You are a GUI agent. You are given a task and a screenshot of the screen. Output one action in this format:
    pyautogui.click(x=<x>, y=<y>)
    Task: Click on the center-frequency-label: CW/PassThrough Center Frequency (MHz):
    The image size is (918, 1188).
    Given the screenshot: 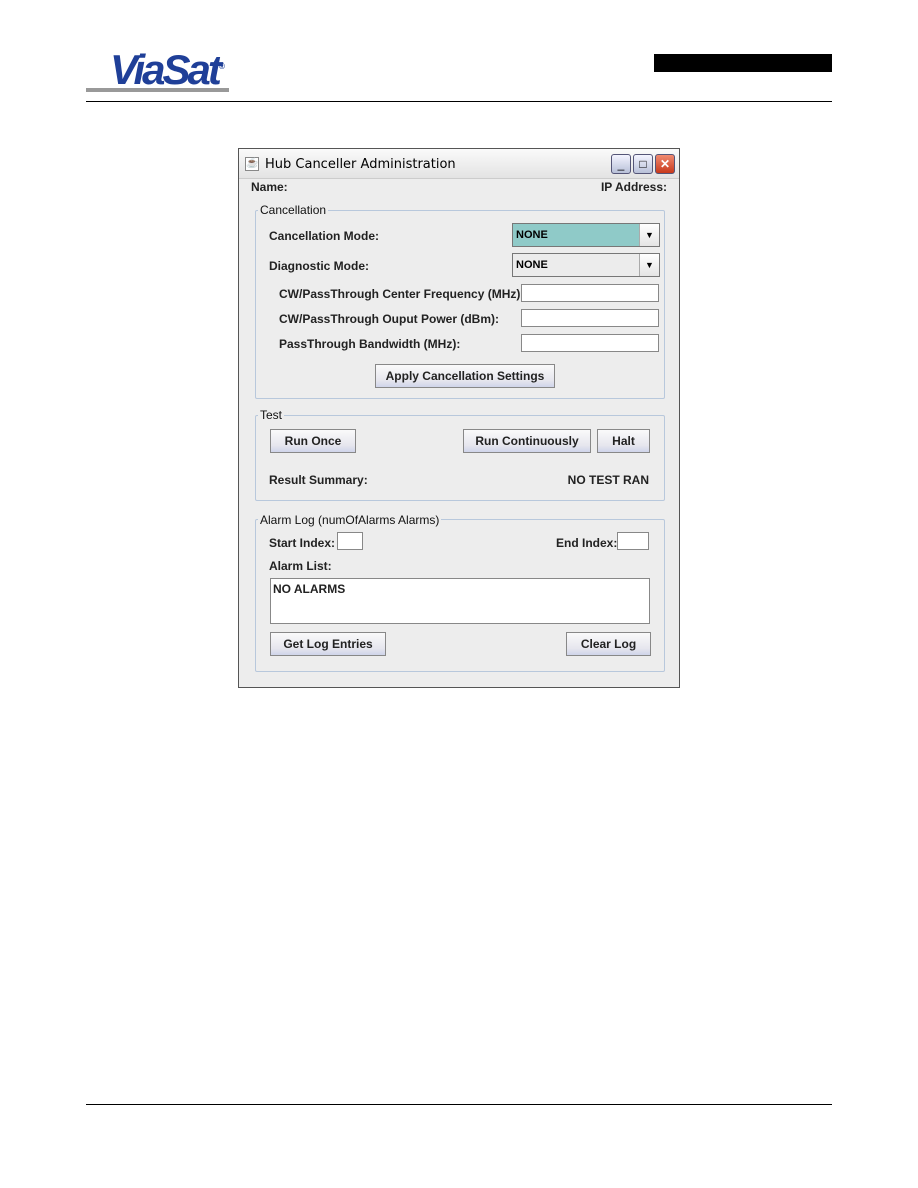 What is the action you would take?
    pyautogui.click(x=402, y=294)
    